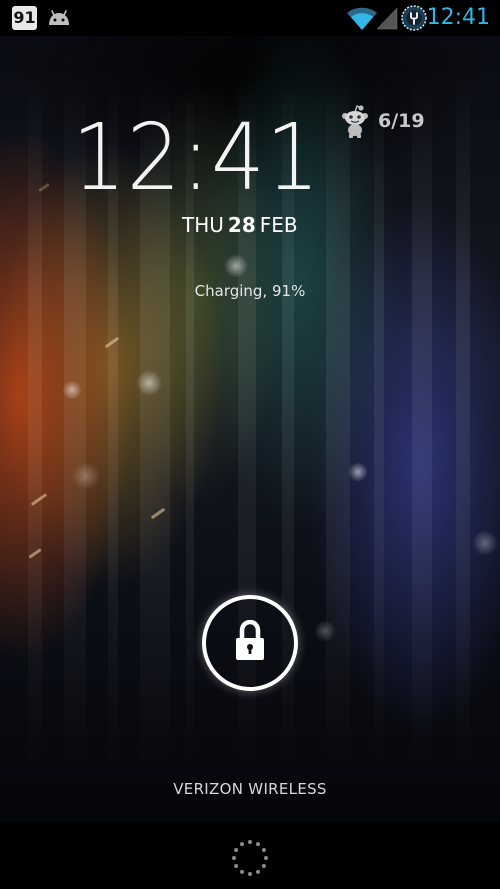  Describe the element at coordinates (196, 157) in the screenshot. I see `lock-clock: 12:41` at that location.